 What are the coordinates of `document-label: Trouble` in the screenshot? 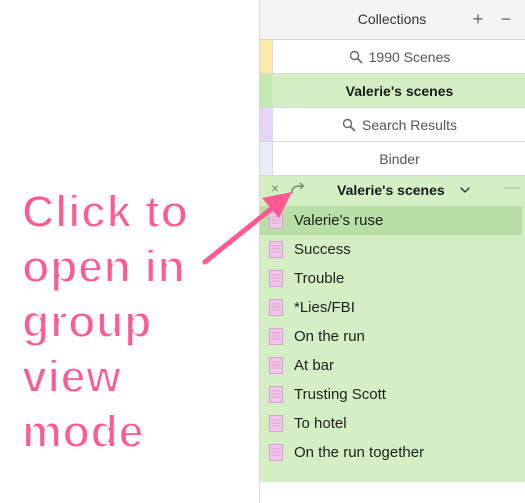 It's located at (319, 278).